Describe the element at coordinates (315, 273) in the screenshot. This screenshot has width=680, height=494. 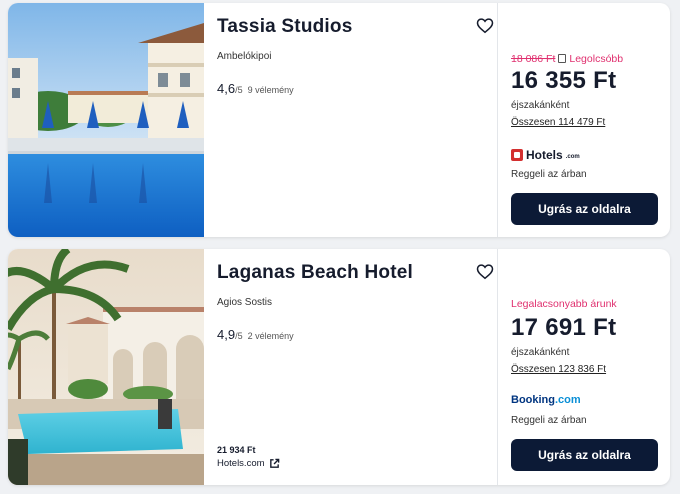
I see `hotel-name: Laganas Beach Hotel` at that location.